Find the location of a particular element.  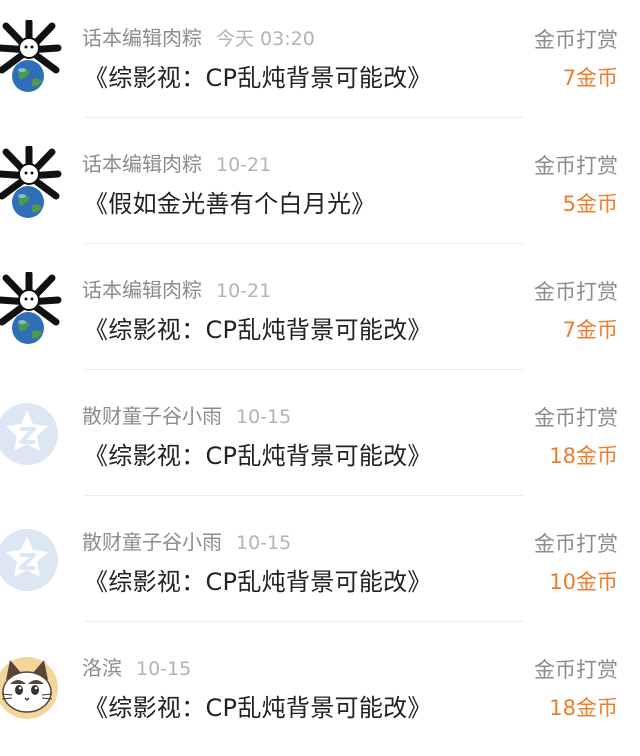

sender-name: 洛滨 is located at coordinates (102, 668).